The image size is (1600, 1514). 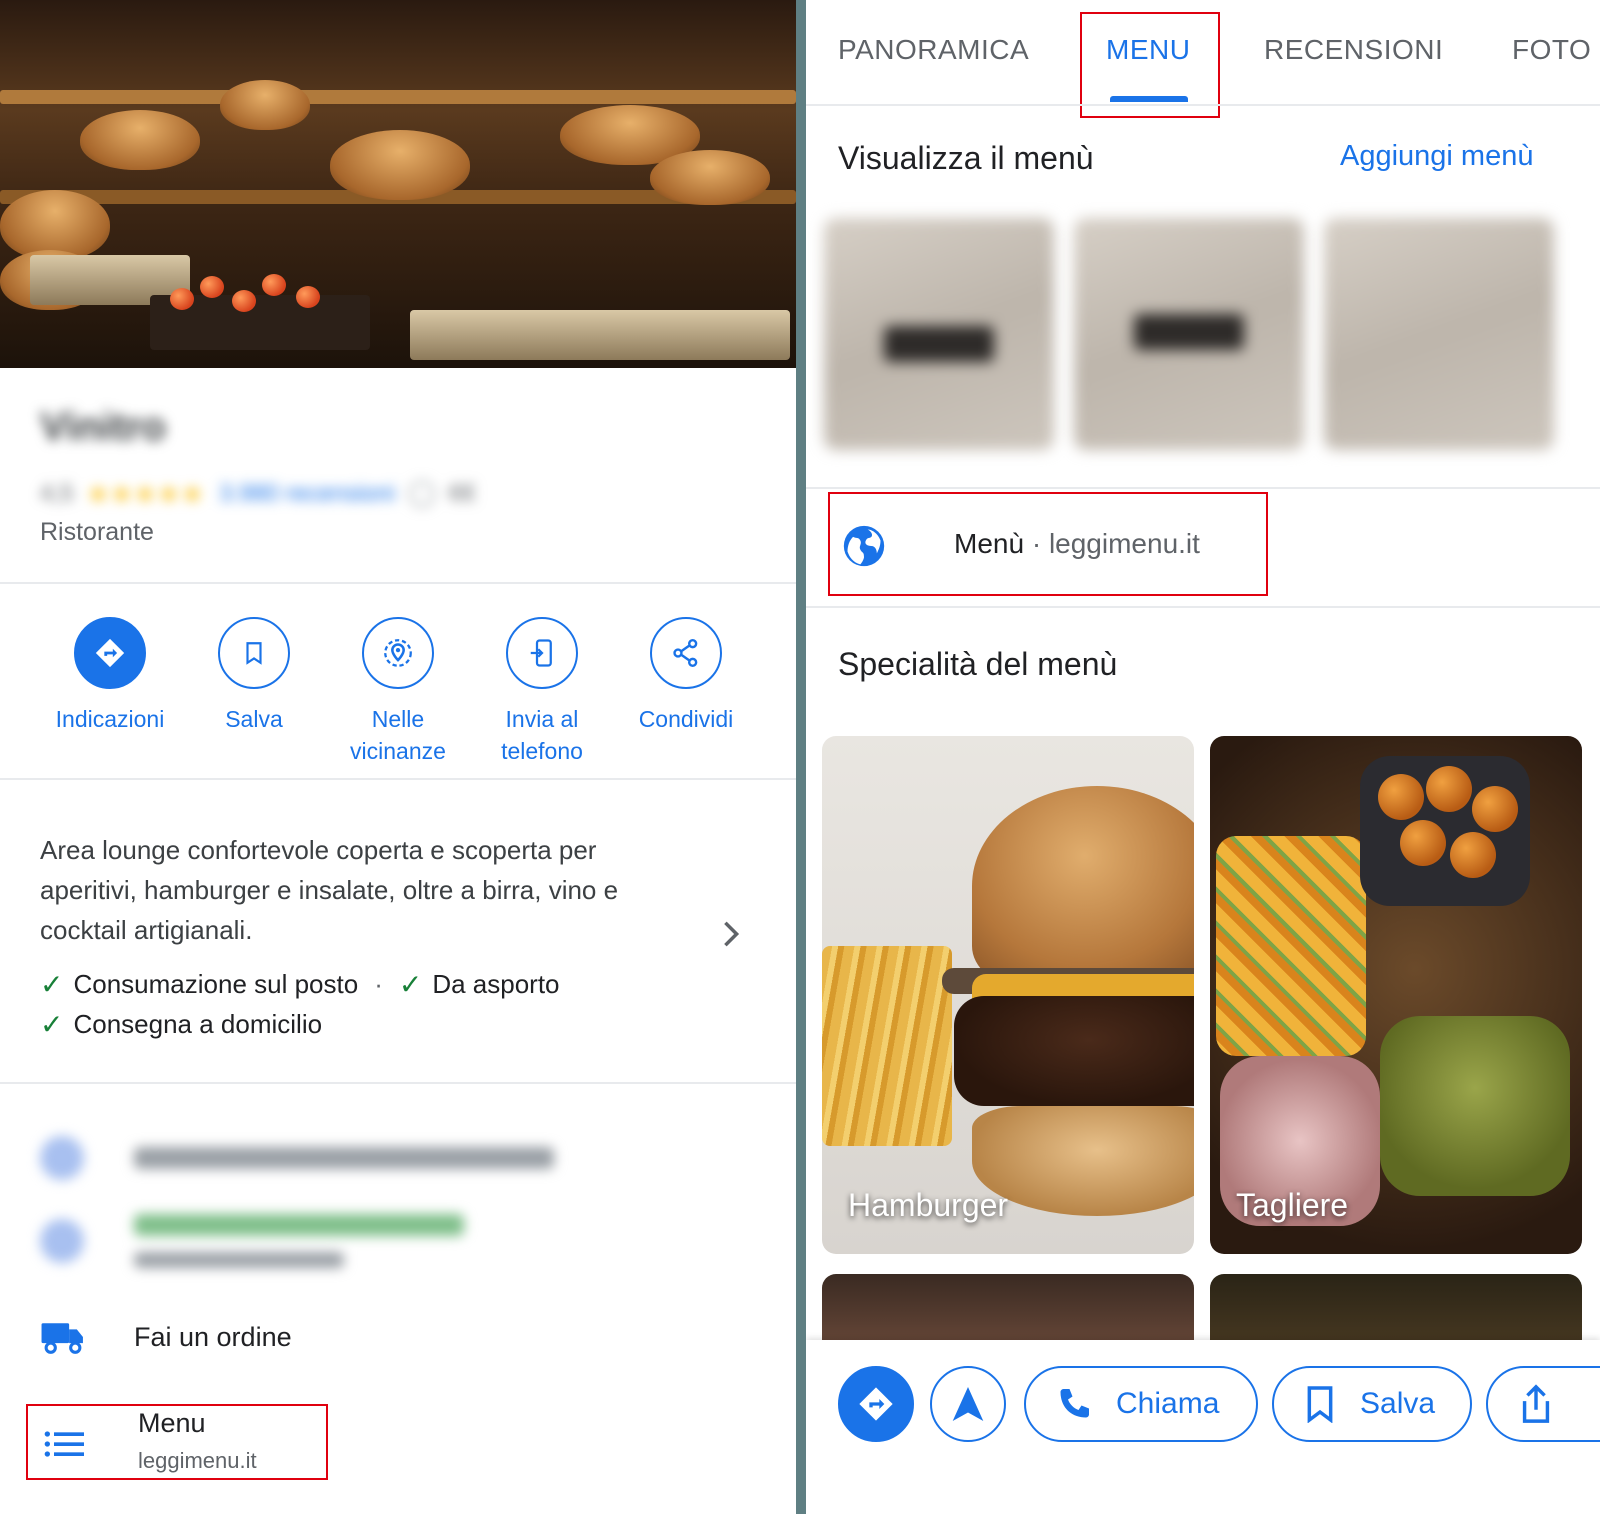 I want to click on menu-link-title: Menu, so click(x=172, y=1423).